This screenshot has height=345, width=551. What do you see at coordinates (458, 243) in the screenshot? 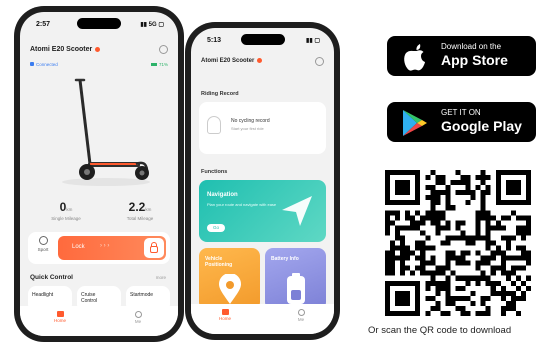
I see `download-qr-code` at bounding box center [458, 243].